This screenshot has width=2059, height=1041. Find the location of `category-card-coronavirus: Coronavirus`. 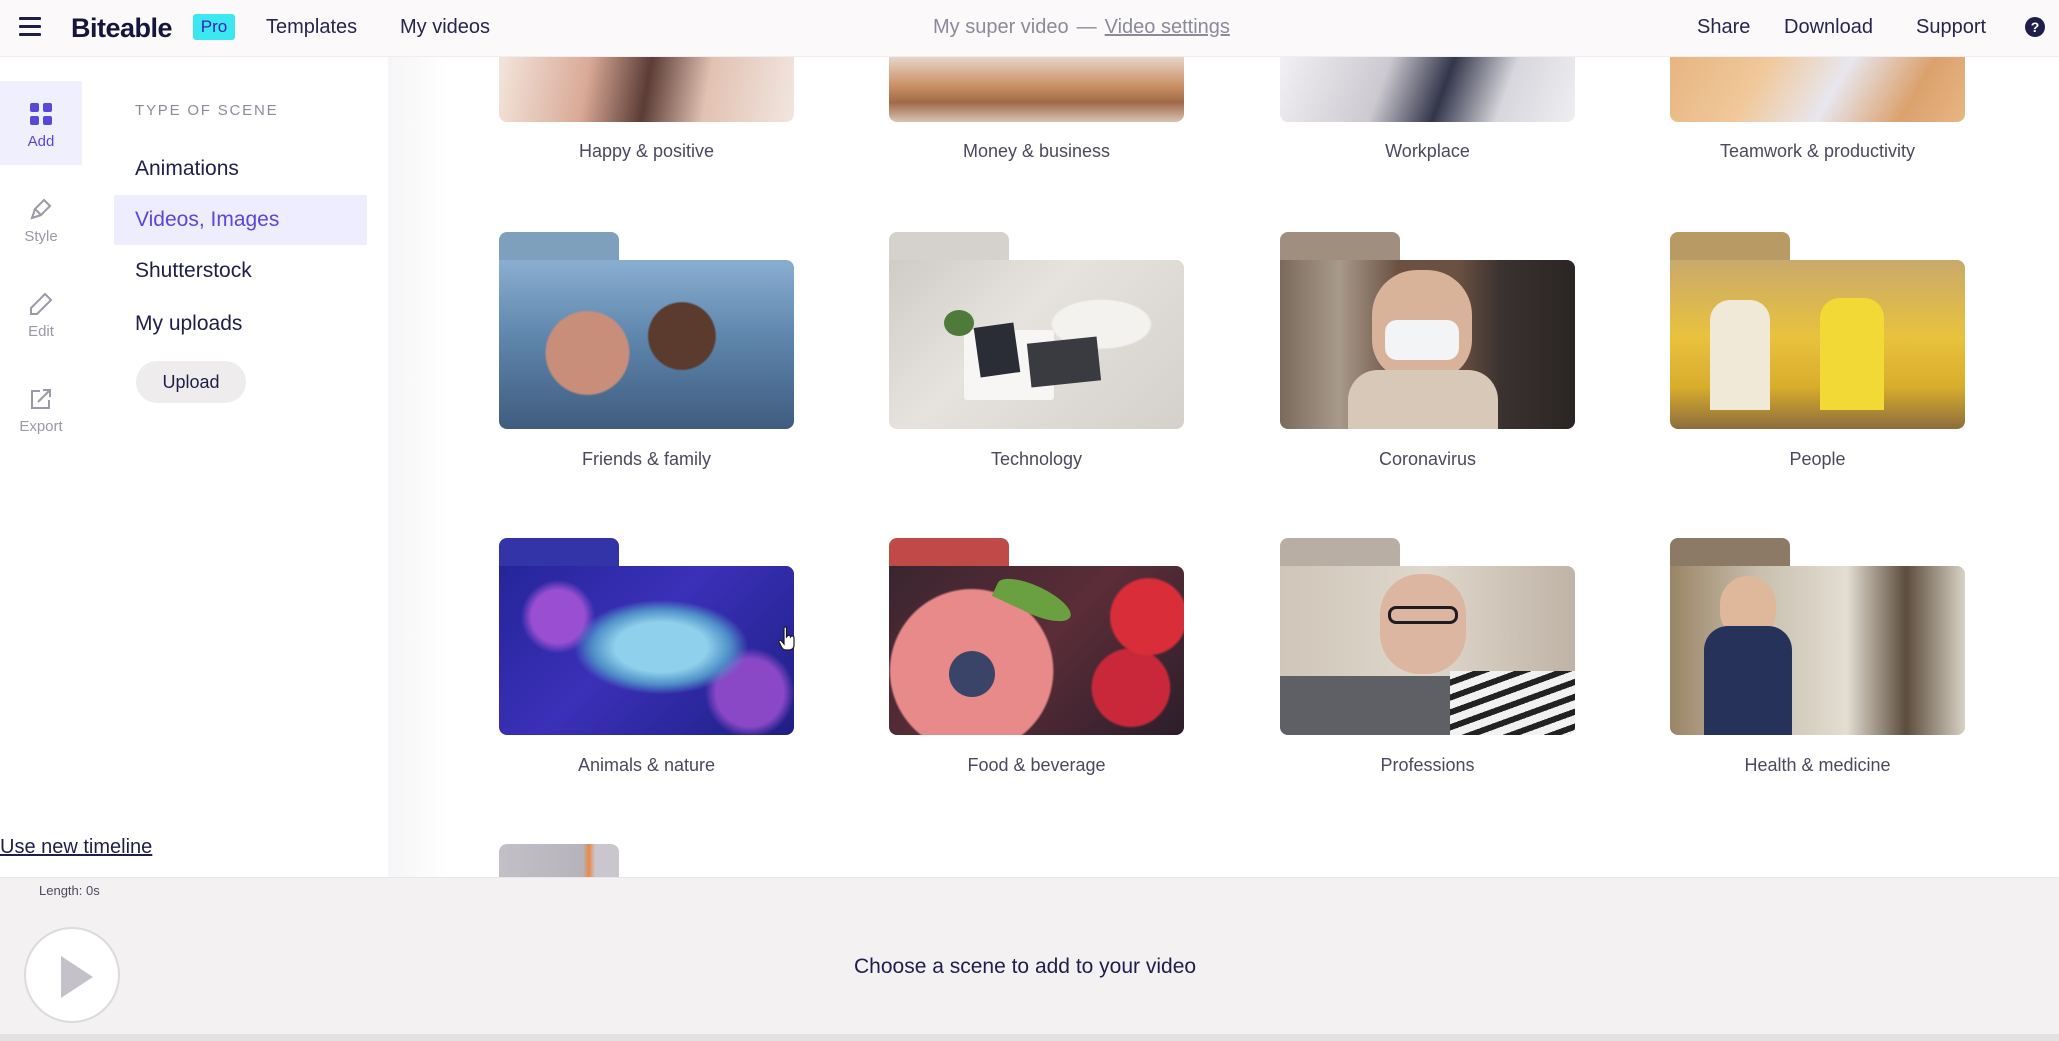

category-card-coronavirus: Coronavirus is located at coordinates (1427, 351).